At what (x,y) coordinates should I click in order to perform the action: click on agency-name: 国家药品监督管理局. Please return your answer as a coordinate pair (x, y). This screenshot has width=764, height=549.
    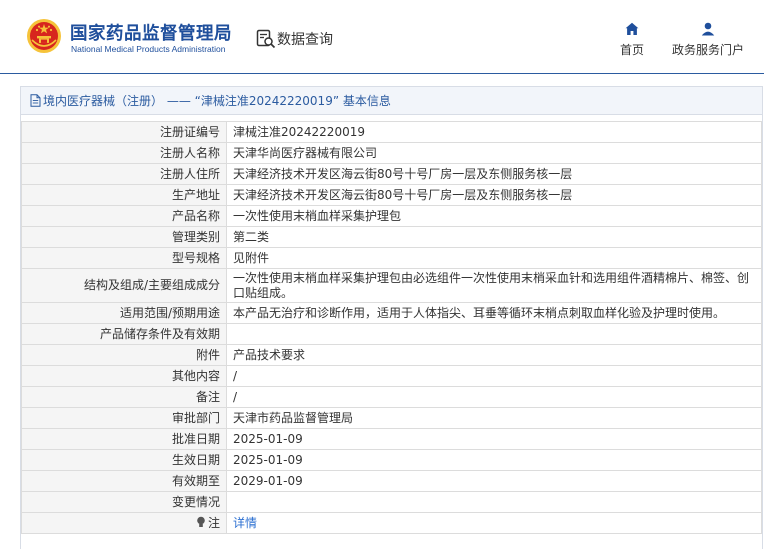
    Looking at the image, I should click on (151, 34).